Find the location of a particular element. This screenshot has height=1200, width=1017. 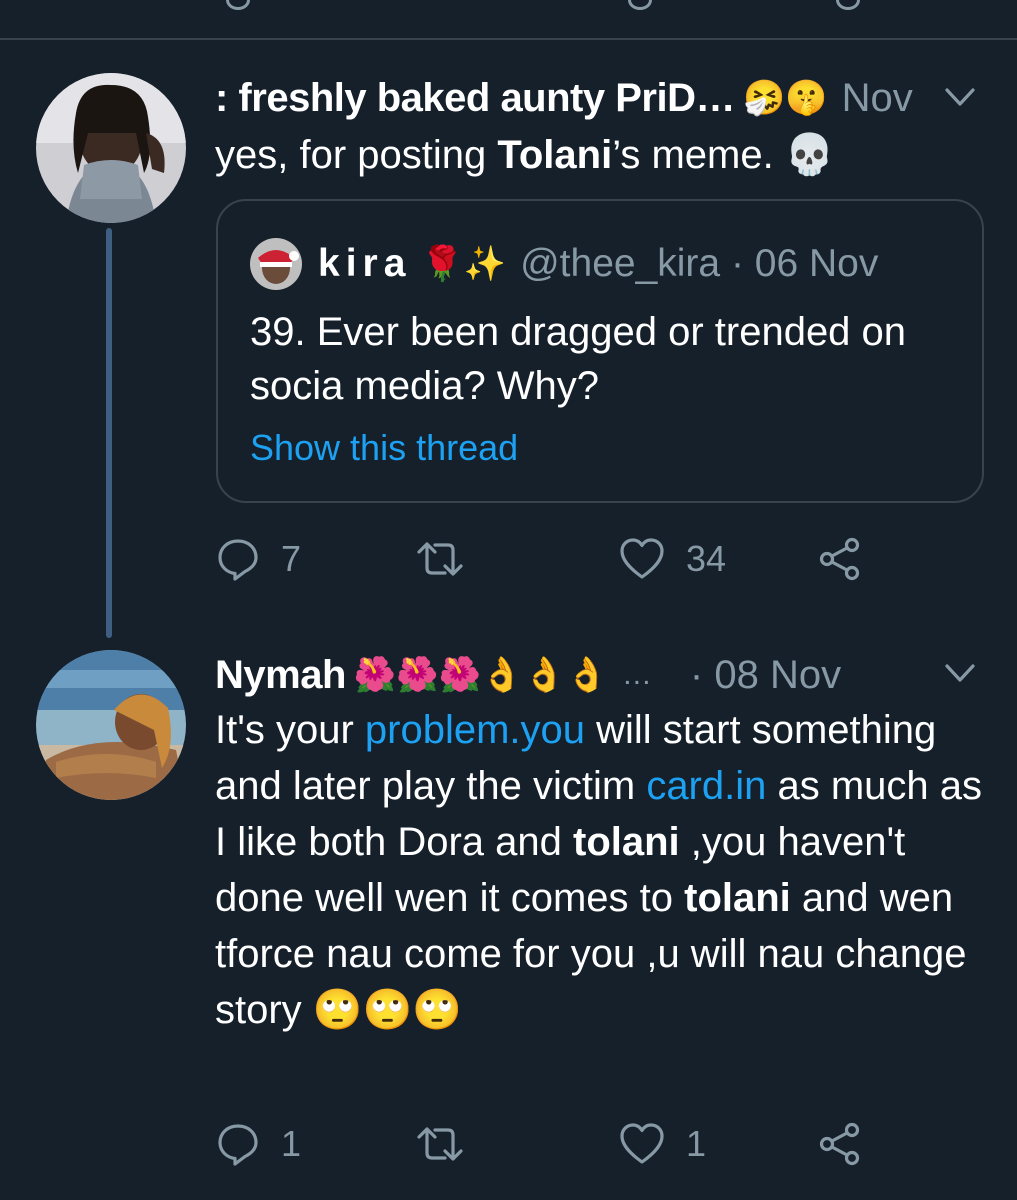

tweet-text: yes, for posting Tolani’s meme. 💀 is located at coordinates (600, 155).